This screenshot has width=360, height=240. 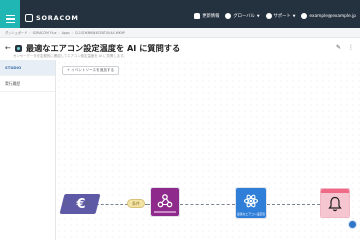 What do you see at coordinates (338, 47) in the screenshot?
I see `edit-icon: ✎` at bounding box center [338, 47].